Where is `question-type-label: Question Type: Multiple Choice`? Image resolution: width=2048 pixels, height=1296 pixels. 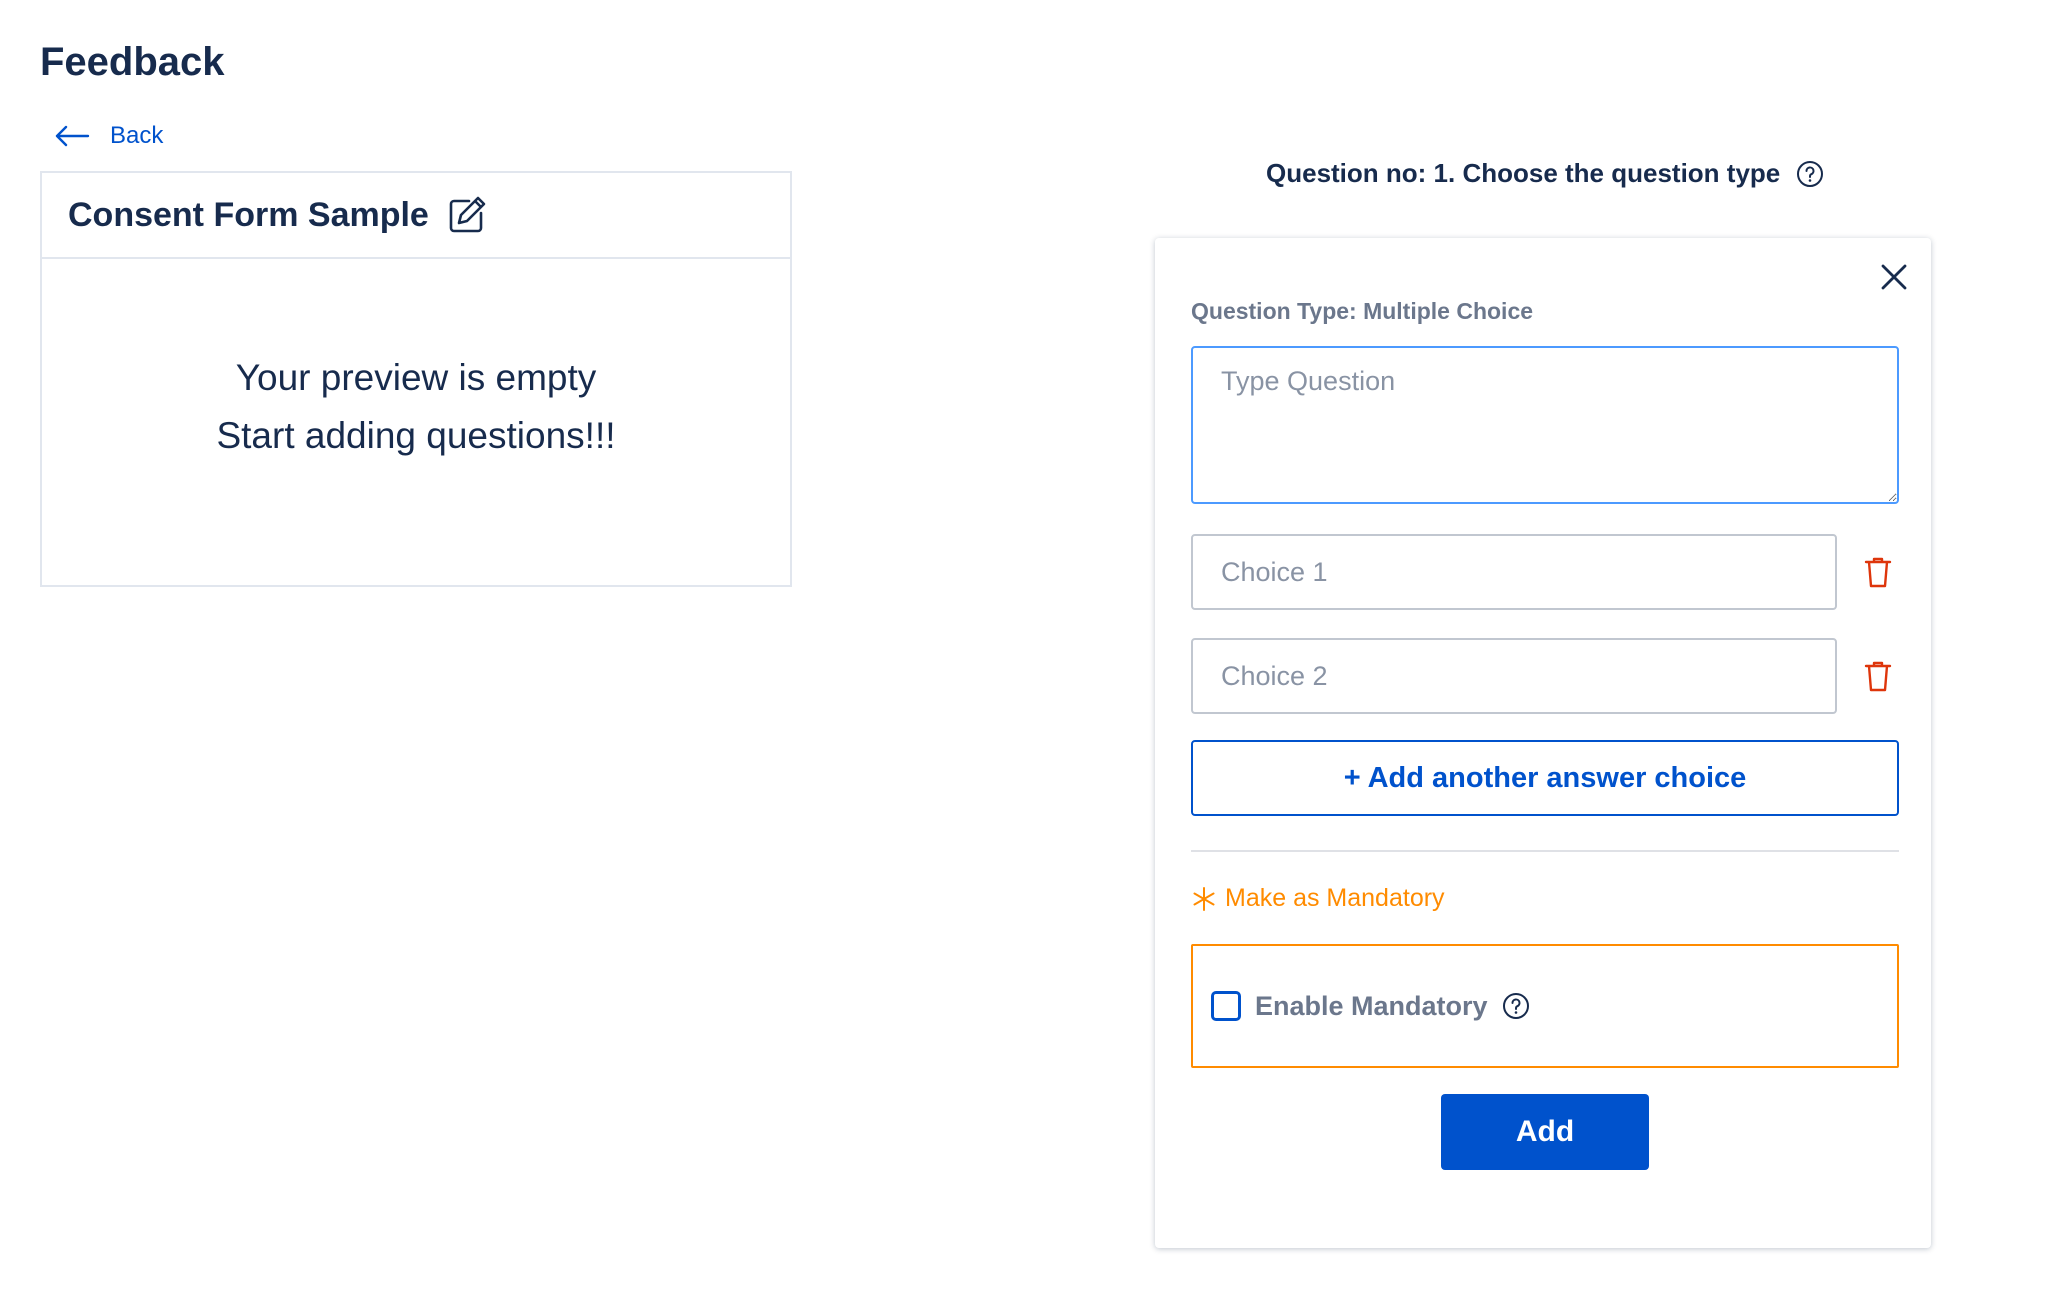
question-type-label: Question Type: Multiple Choice is located at coordinates (1362, 311).